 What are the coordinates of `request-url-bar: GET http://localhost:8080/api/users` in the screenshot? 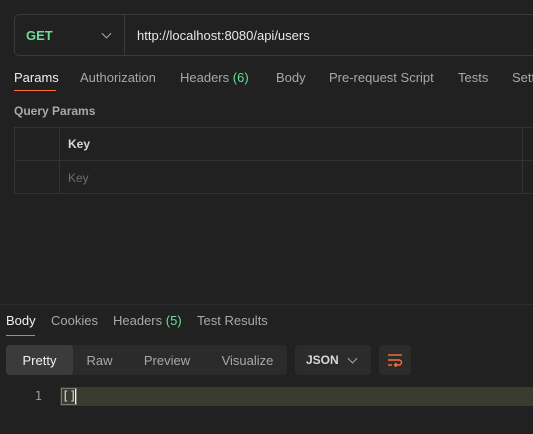 It's located at (273, 35).